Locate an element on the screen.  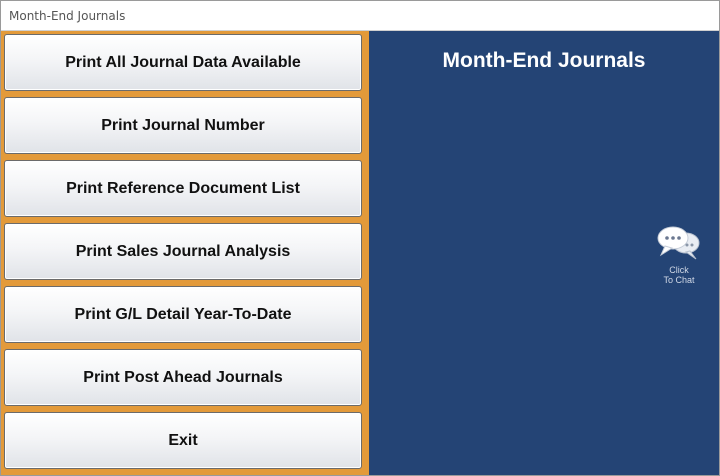
exit-button: Exit is located at coordinates (183, 440).